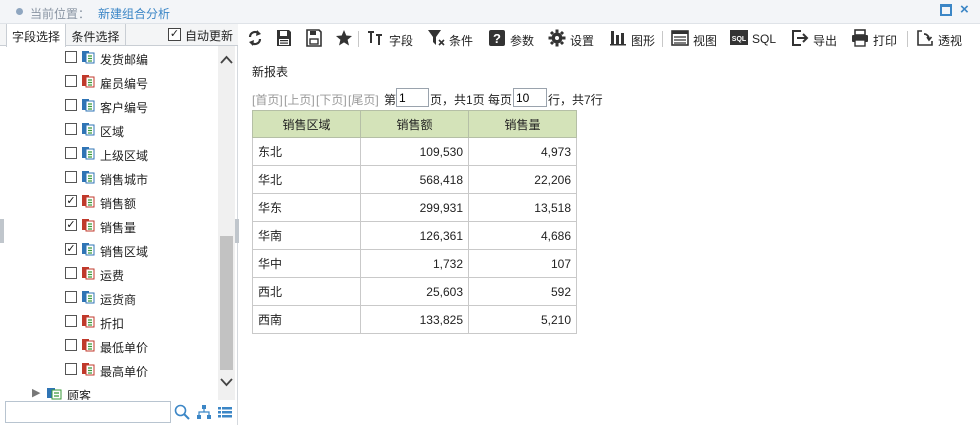 This screenshot has width=980, height=425. What do you see at coordinates (390, 100) in the screenshot?
I see `page-prefix: 第` at bounding box center [390, 100].